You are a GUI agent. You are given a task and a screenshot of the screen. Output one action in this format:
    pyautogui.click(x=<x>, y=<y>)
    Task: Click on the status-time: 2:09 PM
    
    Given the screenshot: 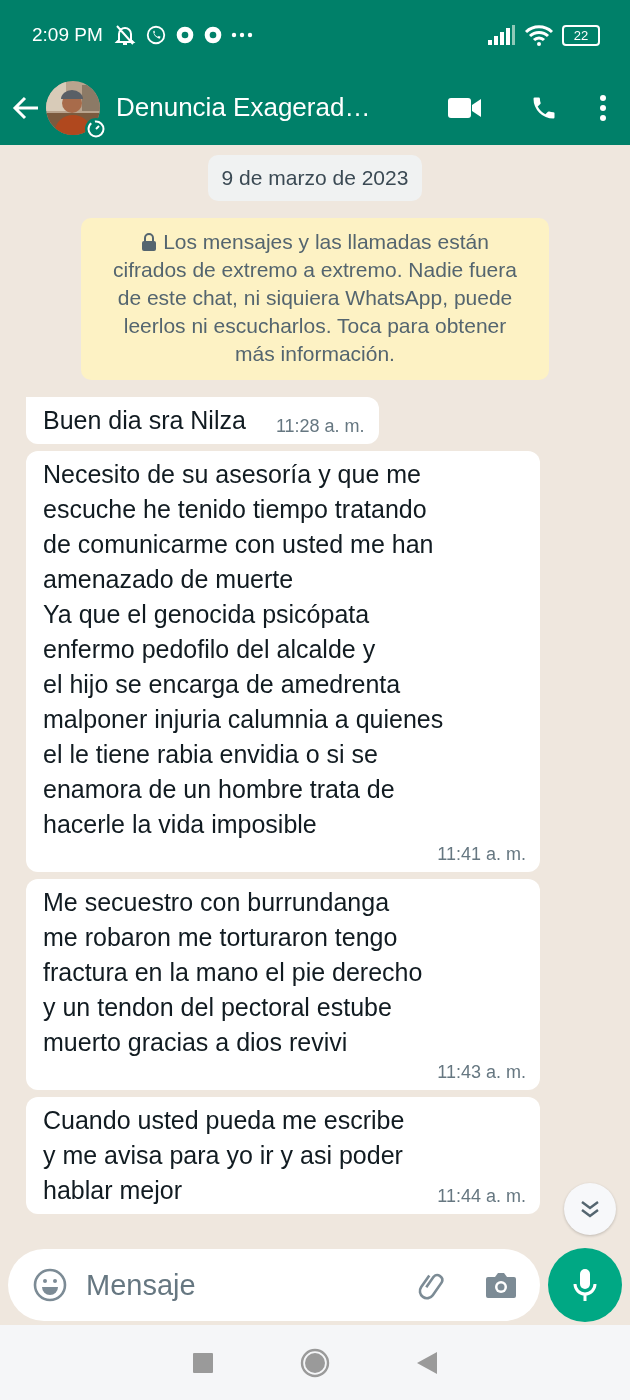 What is the action you would take?
    pyautogui.click(x=67, y=35)
    